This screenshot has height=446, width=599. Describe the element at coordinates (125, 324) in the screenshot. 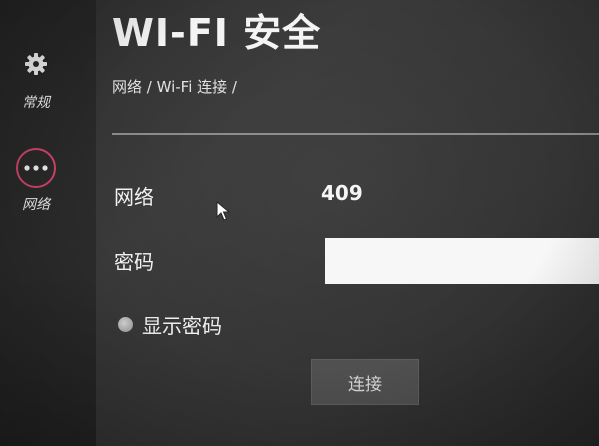

I see `show-password-radio` at that location.